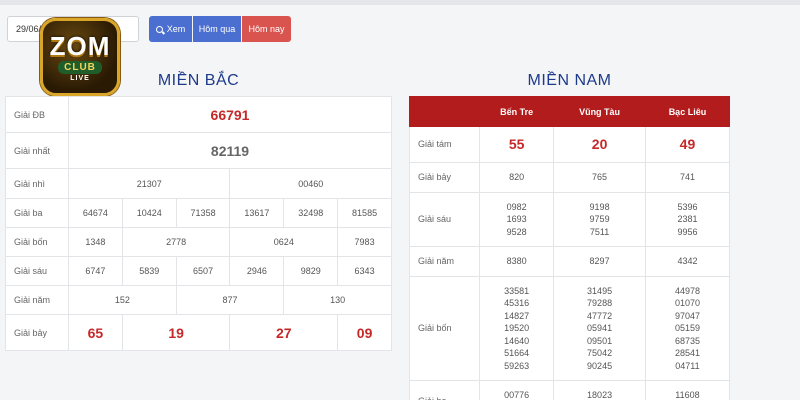  What do you see at coordinates (37, 114) in the screenshot?
I see `prize-label: Giải ĐB` at bounding box center [37, 114].